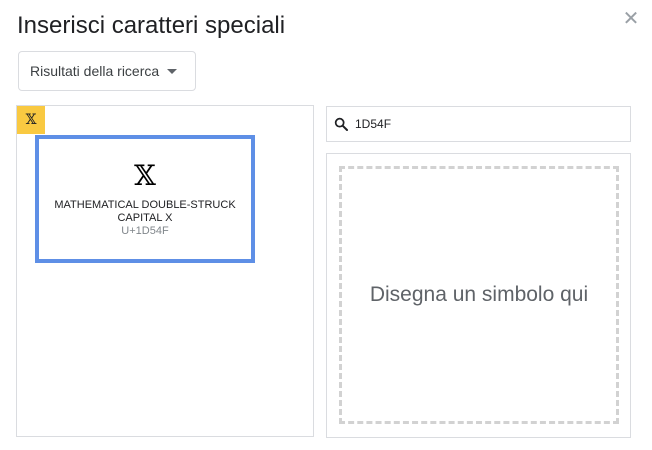 This screenshot has height=450, width=652. Describe the element at coordinates (145, 231) in the screenshot. I see `character-code: U+1D54F` at that location.